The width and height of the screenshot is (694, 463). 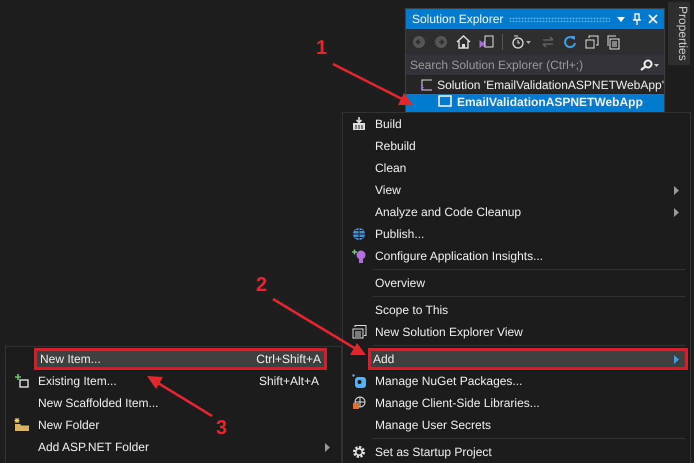 What do you see at coordinates (516, 283) in the screenshot?
I see `menu-item: Overview` at bounding box center [516, 283].